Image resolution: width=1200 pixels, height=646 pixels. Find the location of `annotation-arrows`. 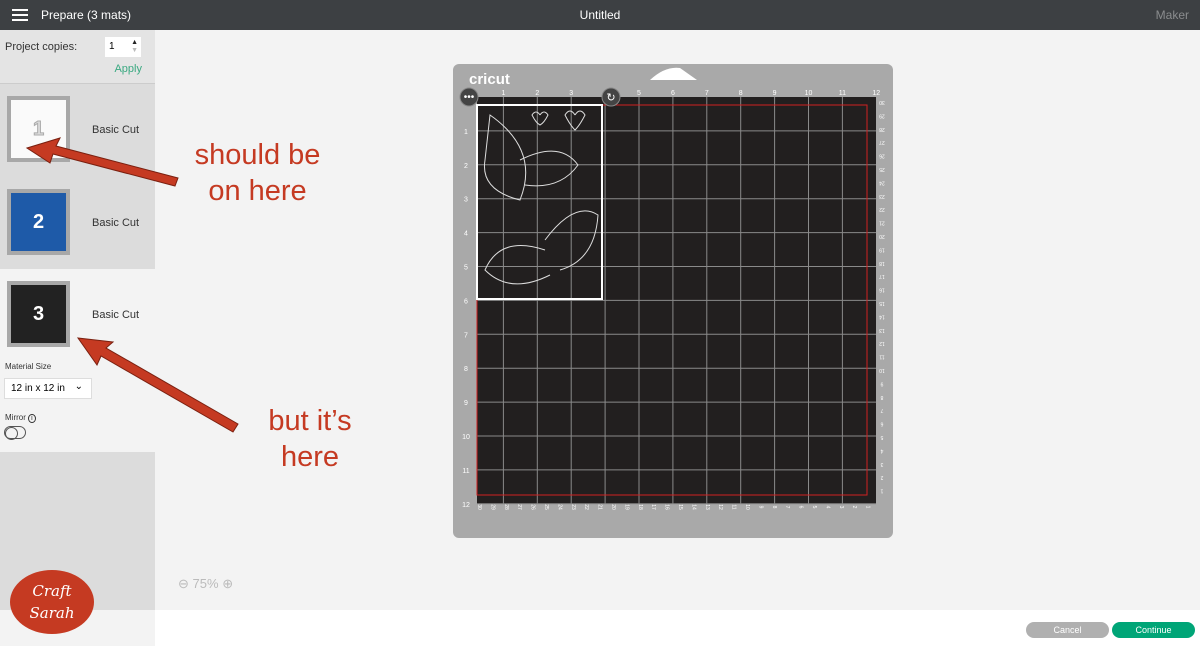

annotation-arrows is located at coordinates (132, 285).